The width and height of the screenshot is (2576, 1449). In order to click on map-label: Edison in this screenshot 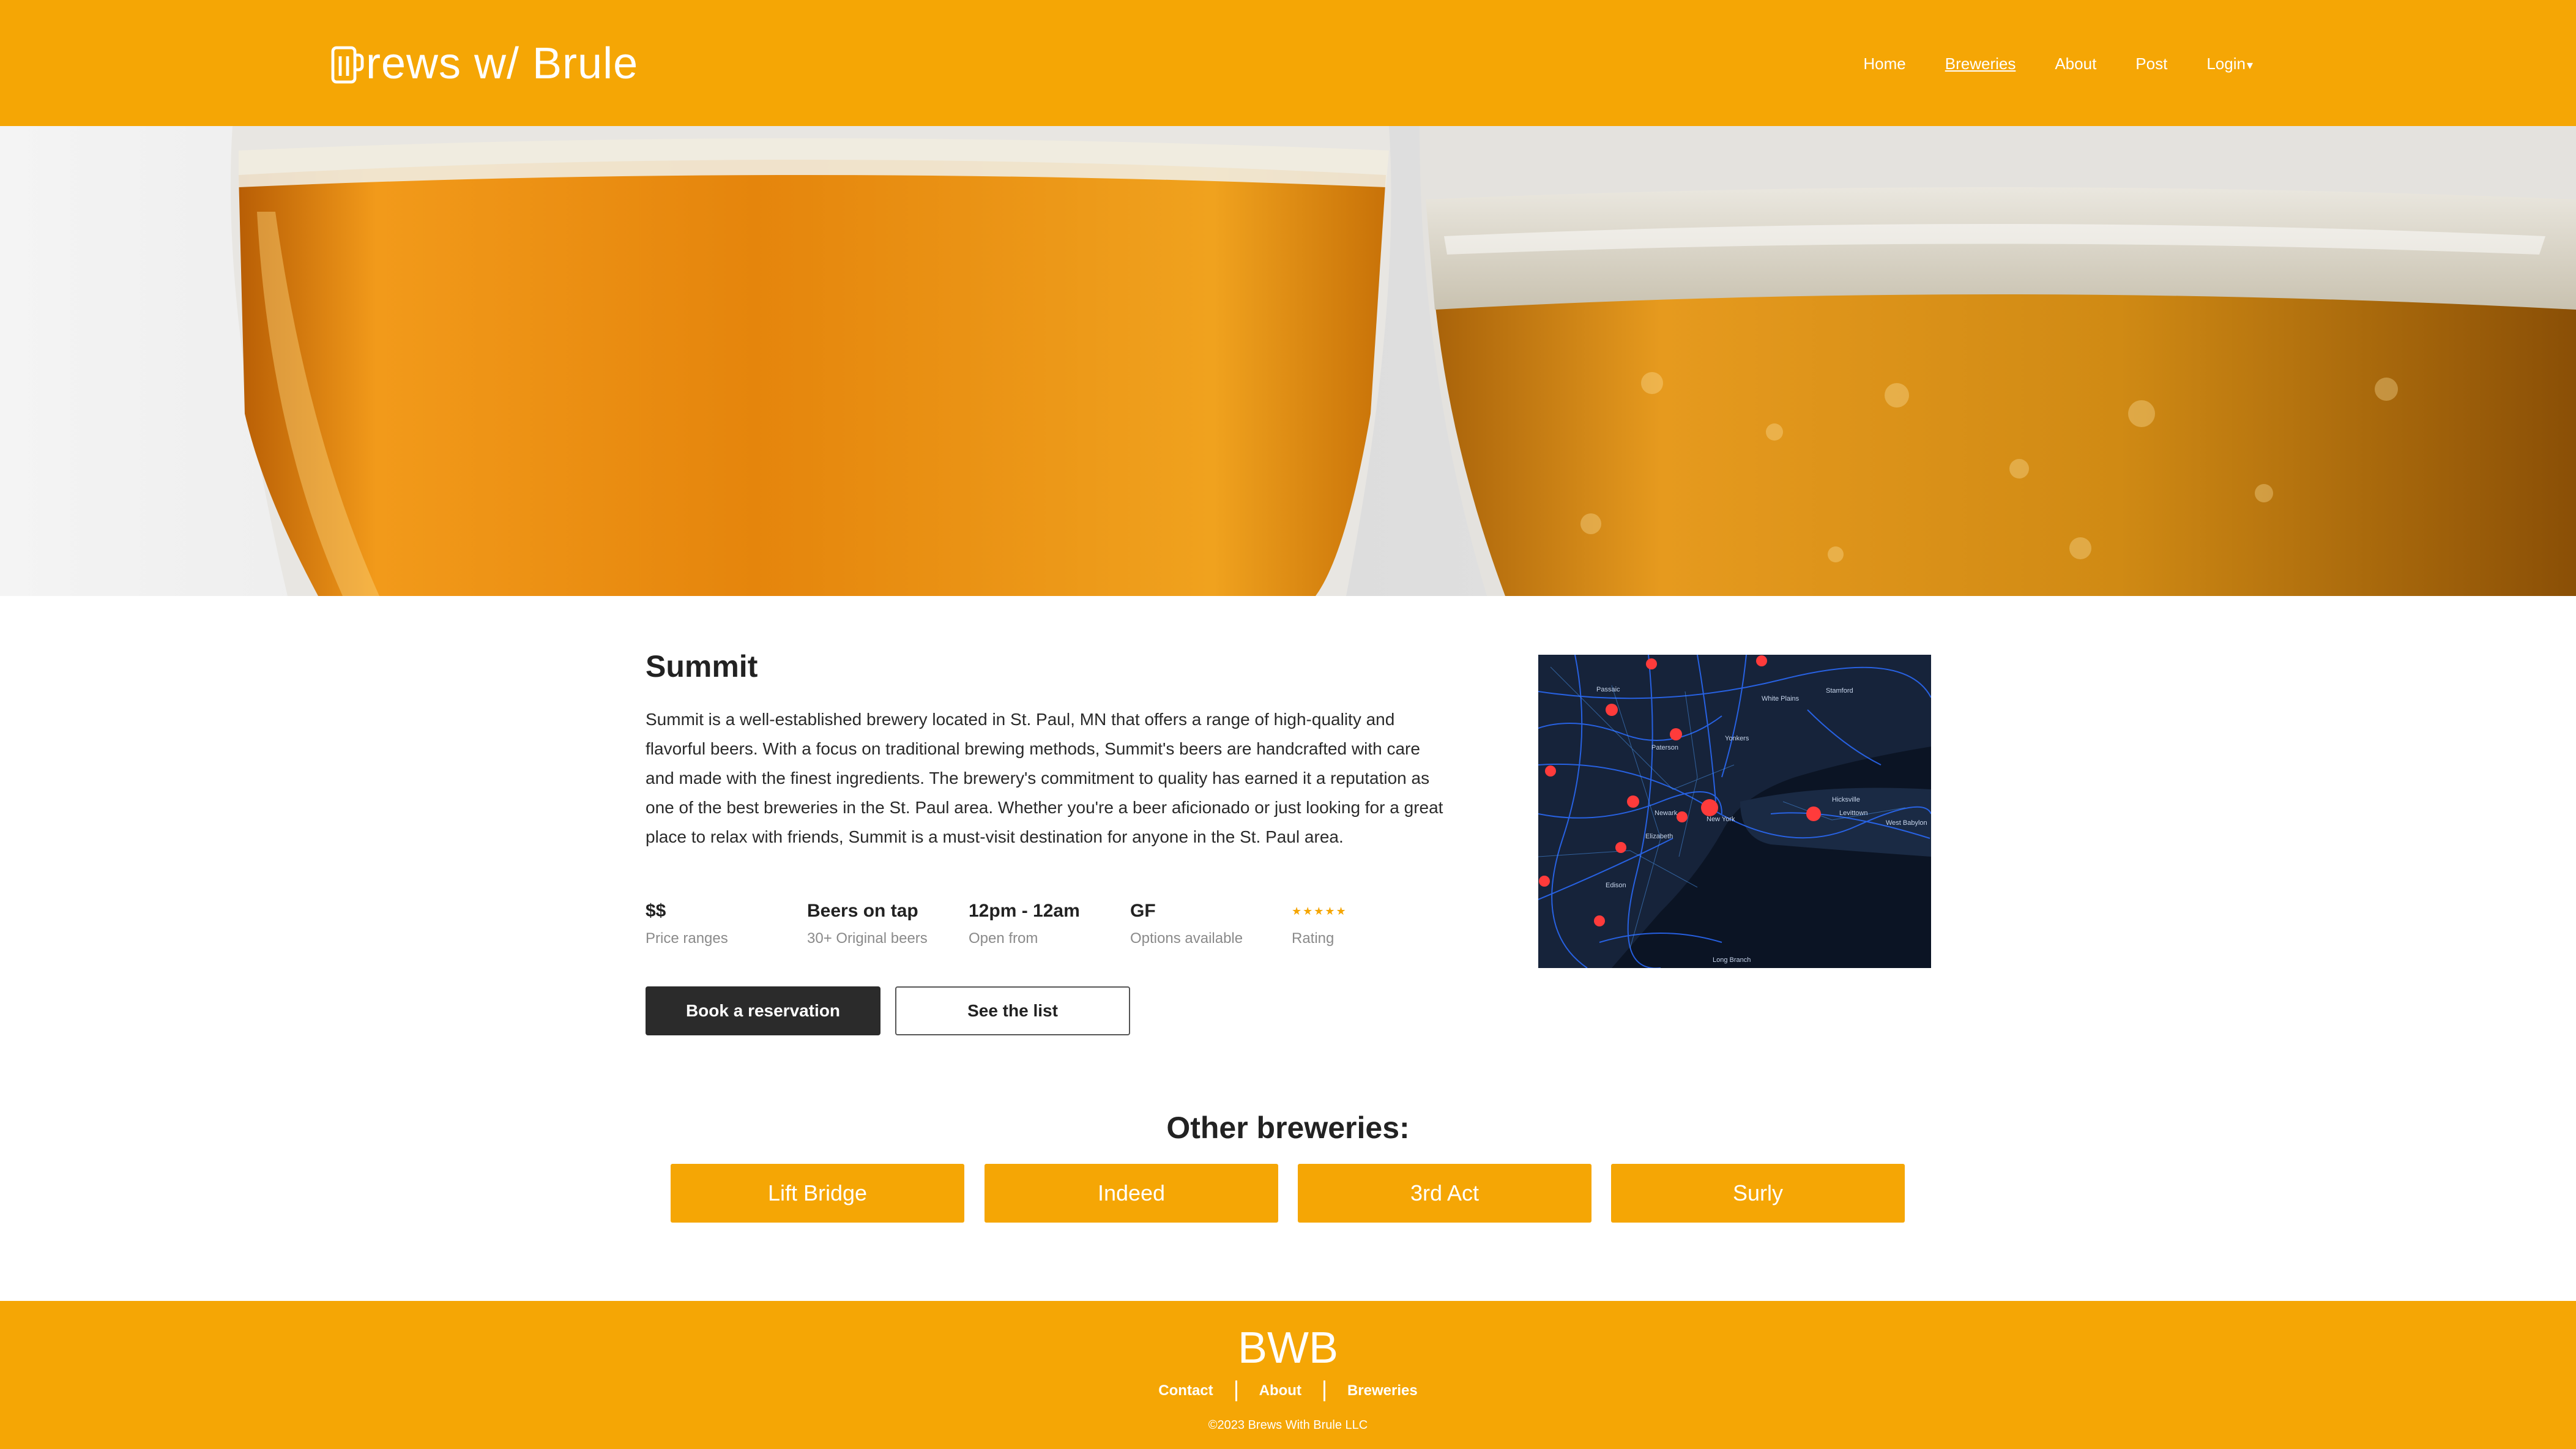, I will do `click(1616, 885)`.